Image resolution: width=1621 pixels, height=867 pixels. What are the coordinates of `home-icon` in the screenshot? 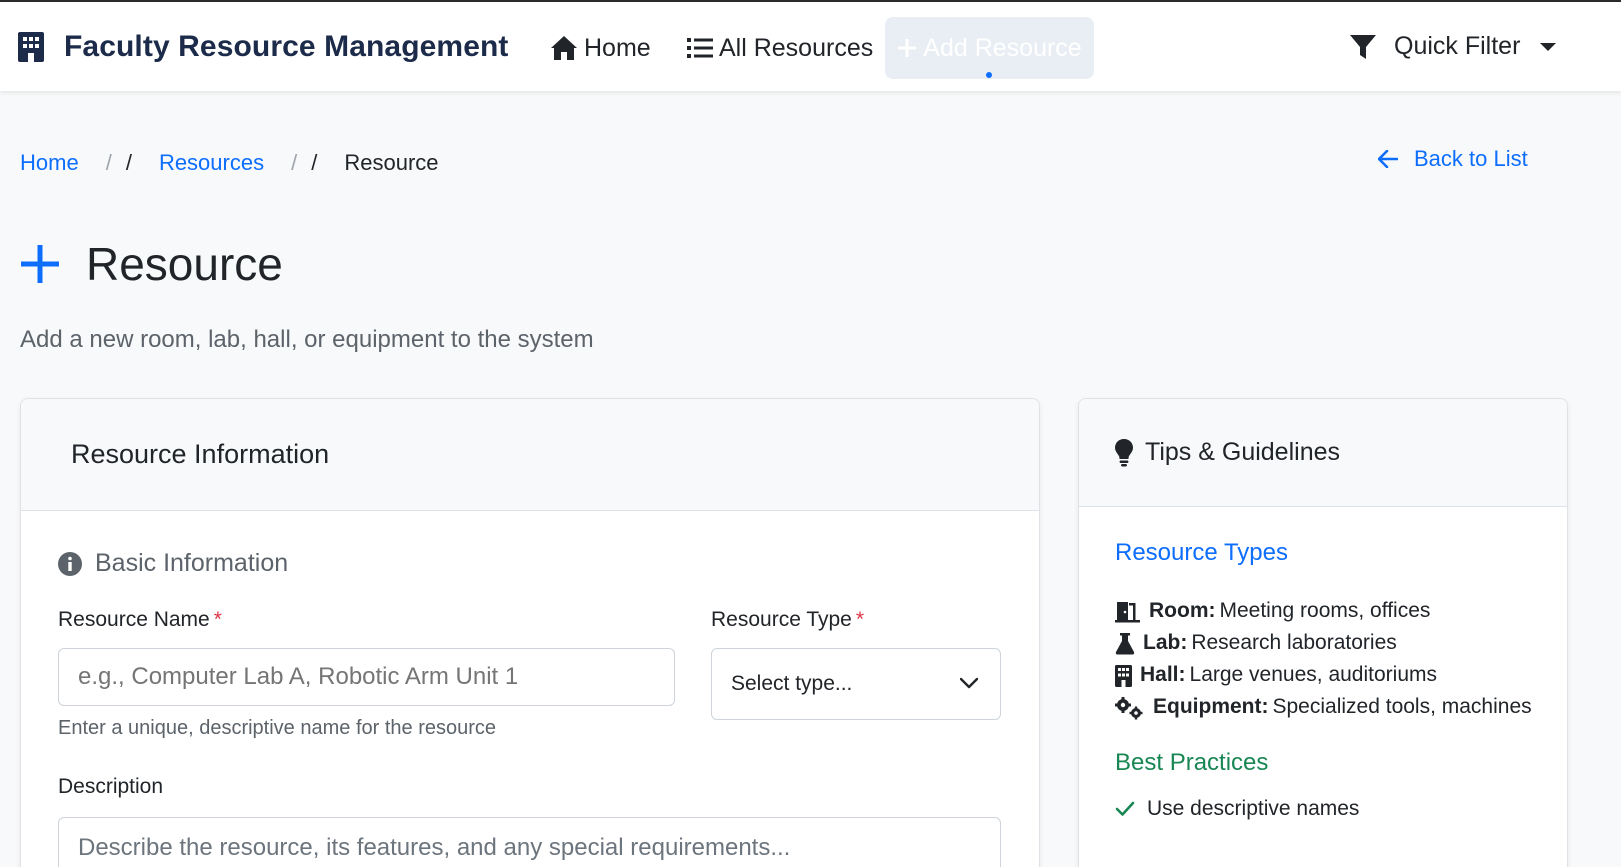 It's located at (564, 48).